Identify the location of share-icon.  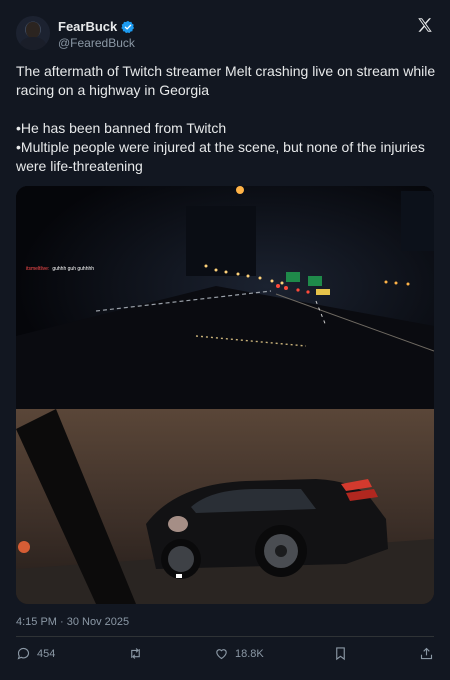
(426, 653).